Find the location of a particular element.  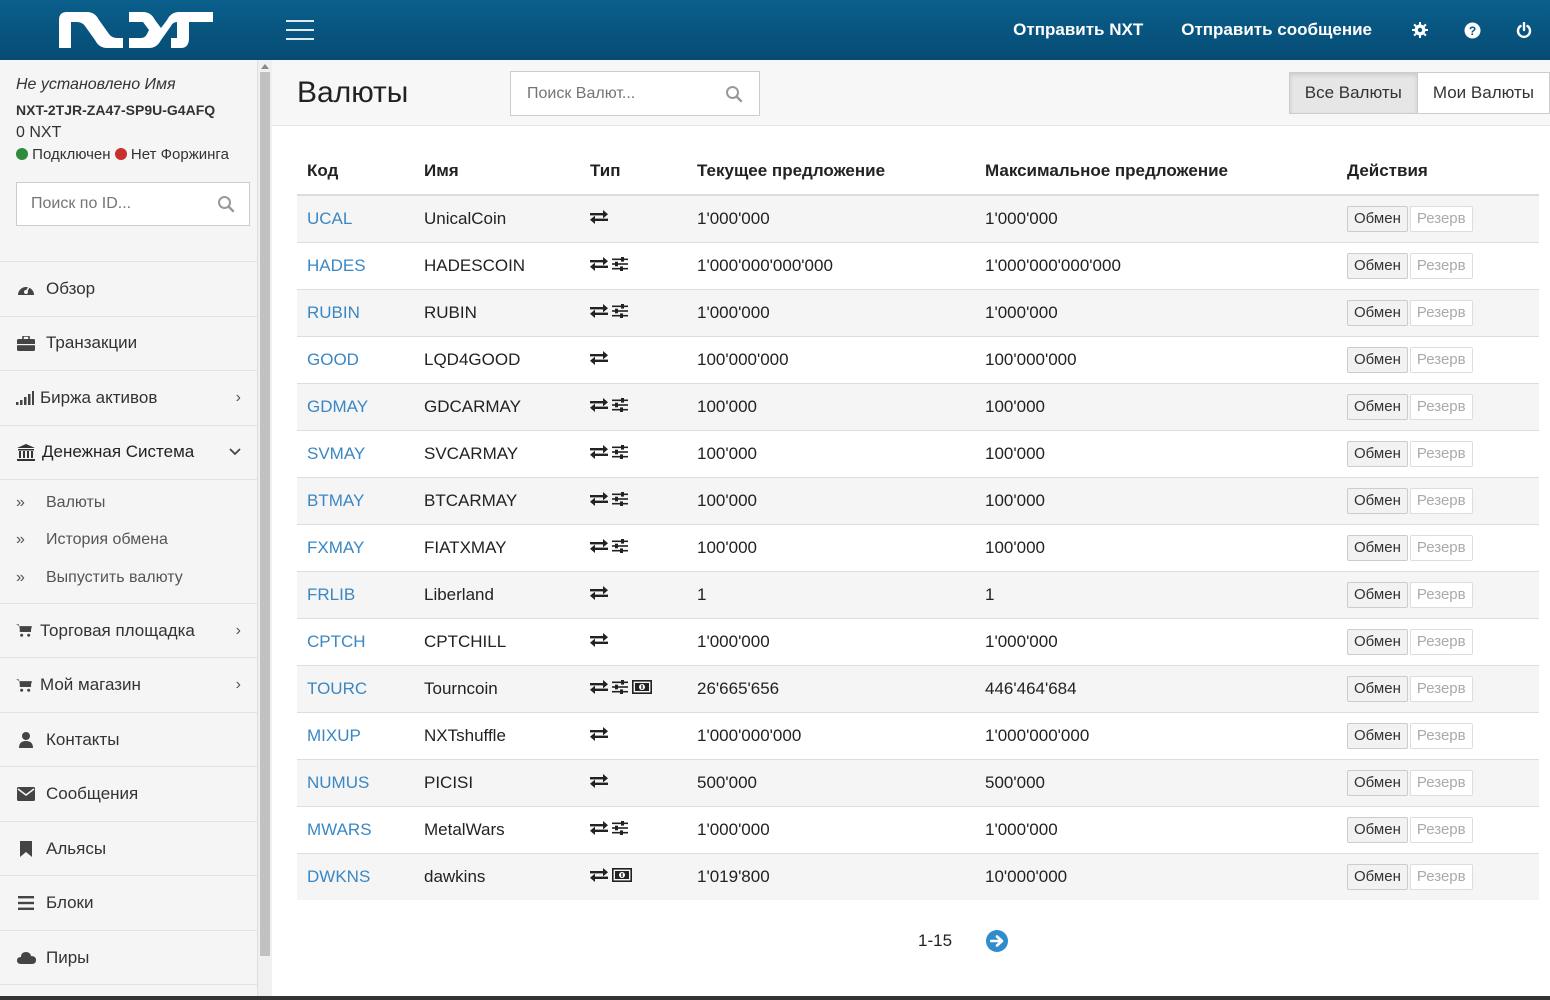

sidebar-item-contacts: Контакты is located at coordinates (128, 740).